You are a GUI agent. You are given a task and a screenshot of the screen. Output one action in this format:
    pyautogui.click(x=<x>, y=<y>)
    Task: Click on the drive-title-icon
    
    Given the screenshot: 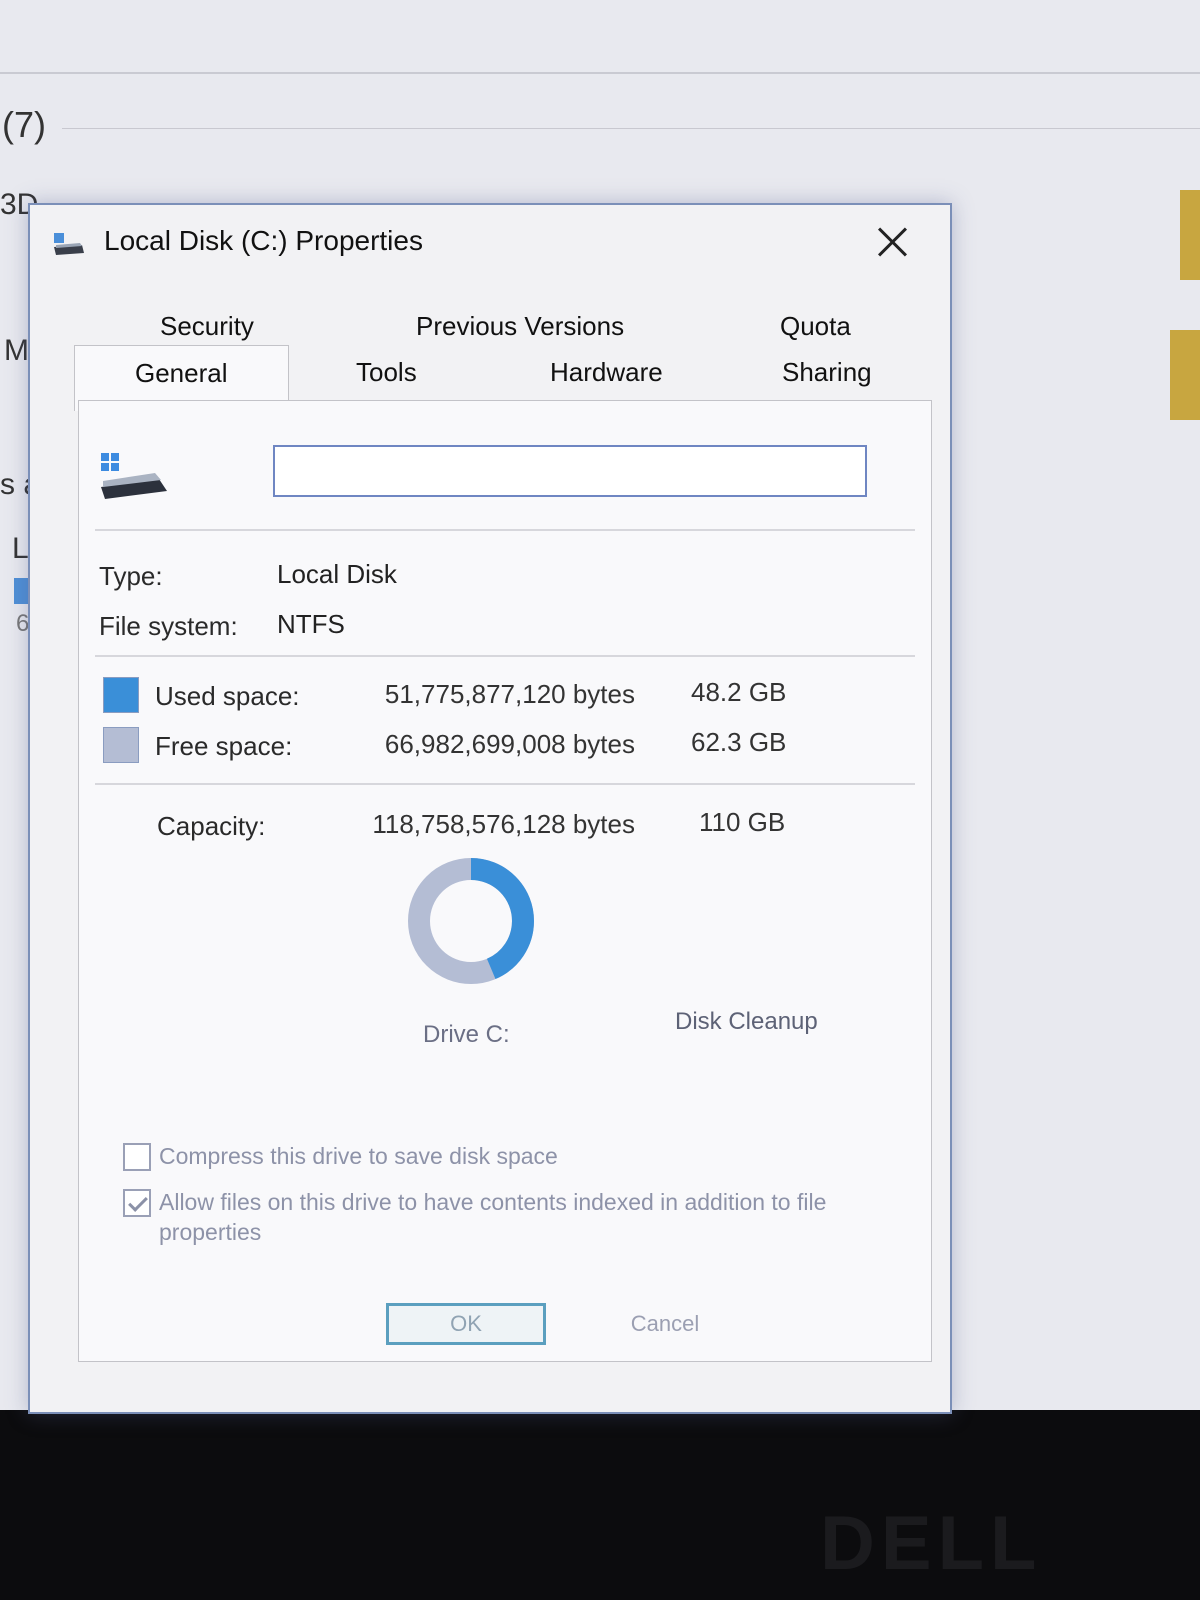 What is the action you would take?
    pyautogui.click(x=69, y=244)
    